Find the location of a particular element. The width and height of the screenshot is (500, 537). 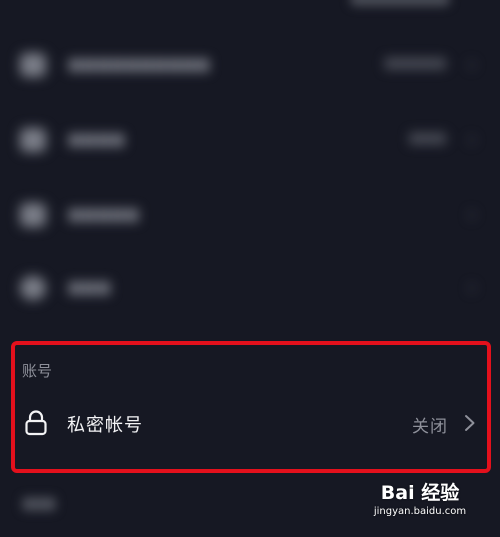

blurred-label: ■■■■ is located at coordinates (96, 139).